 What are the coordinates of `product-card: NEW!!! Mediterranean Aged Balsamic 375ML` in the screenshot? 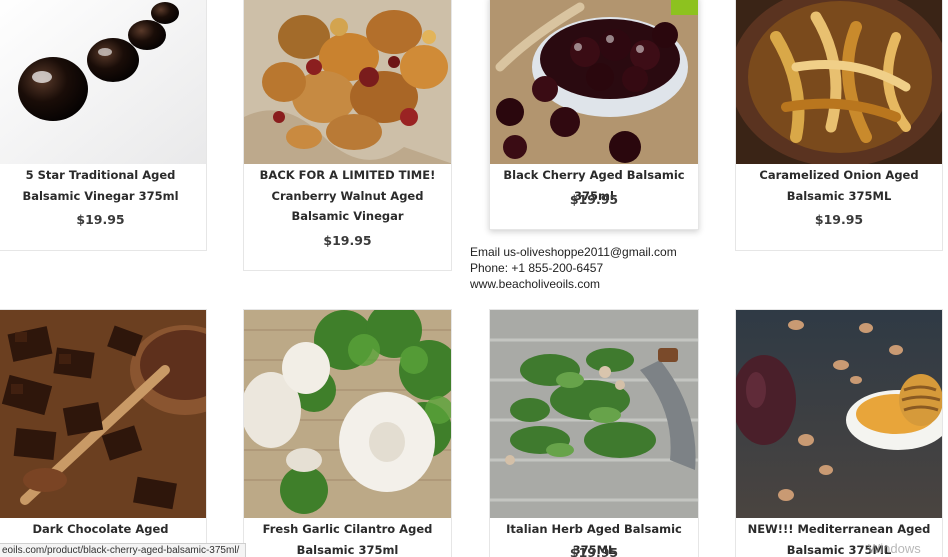 It's located at (839, 433).